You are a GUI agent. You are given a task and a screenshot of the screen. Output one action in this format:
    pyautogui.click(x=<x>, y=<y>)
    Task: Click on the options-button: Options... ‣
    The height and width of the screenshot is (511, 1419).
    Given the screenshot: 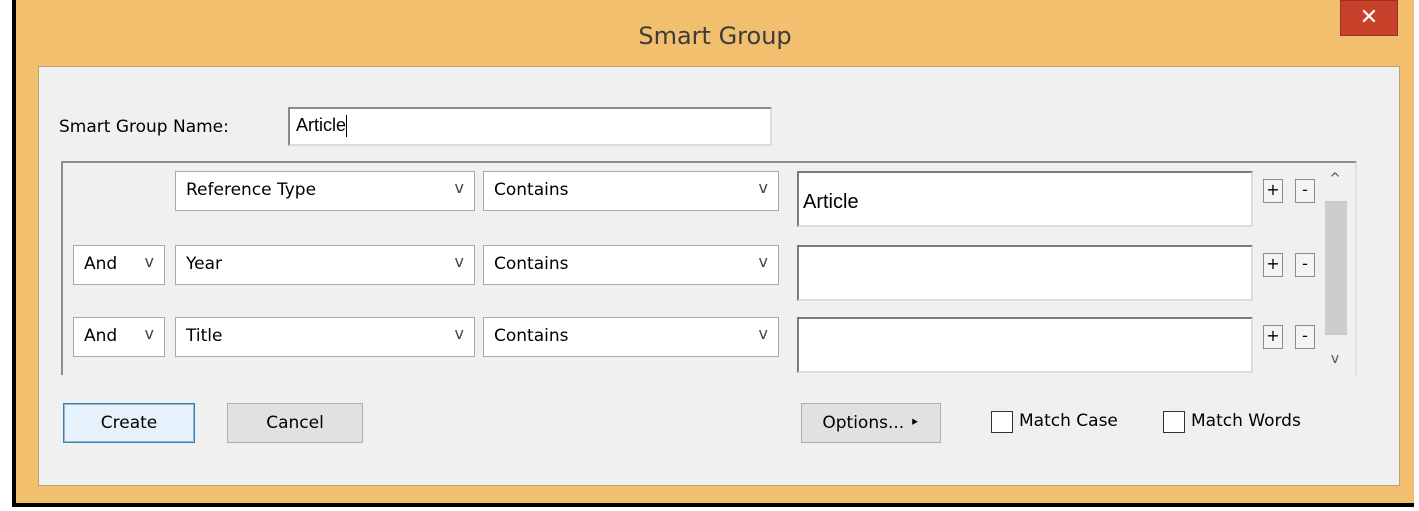 What is the action you would take?
    pyautogui.click(x=871, y=423)
    